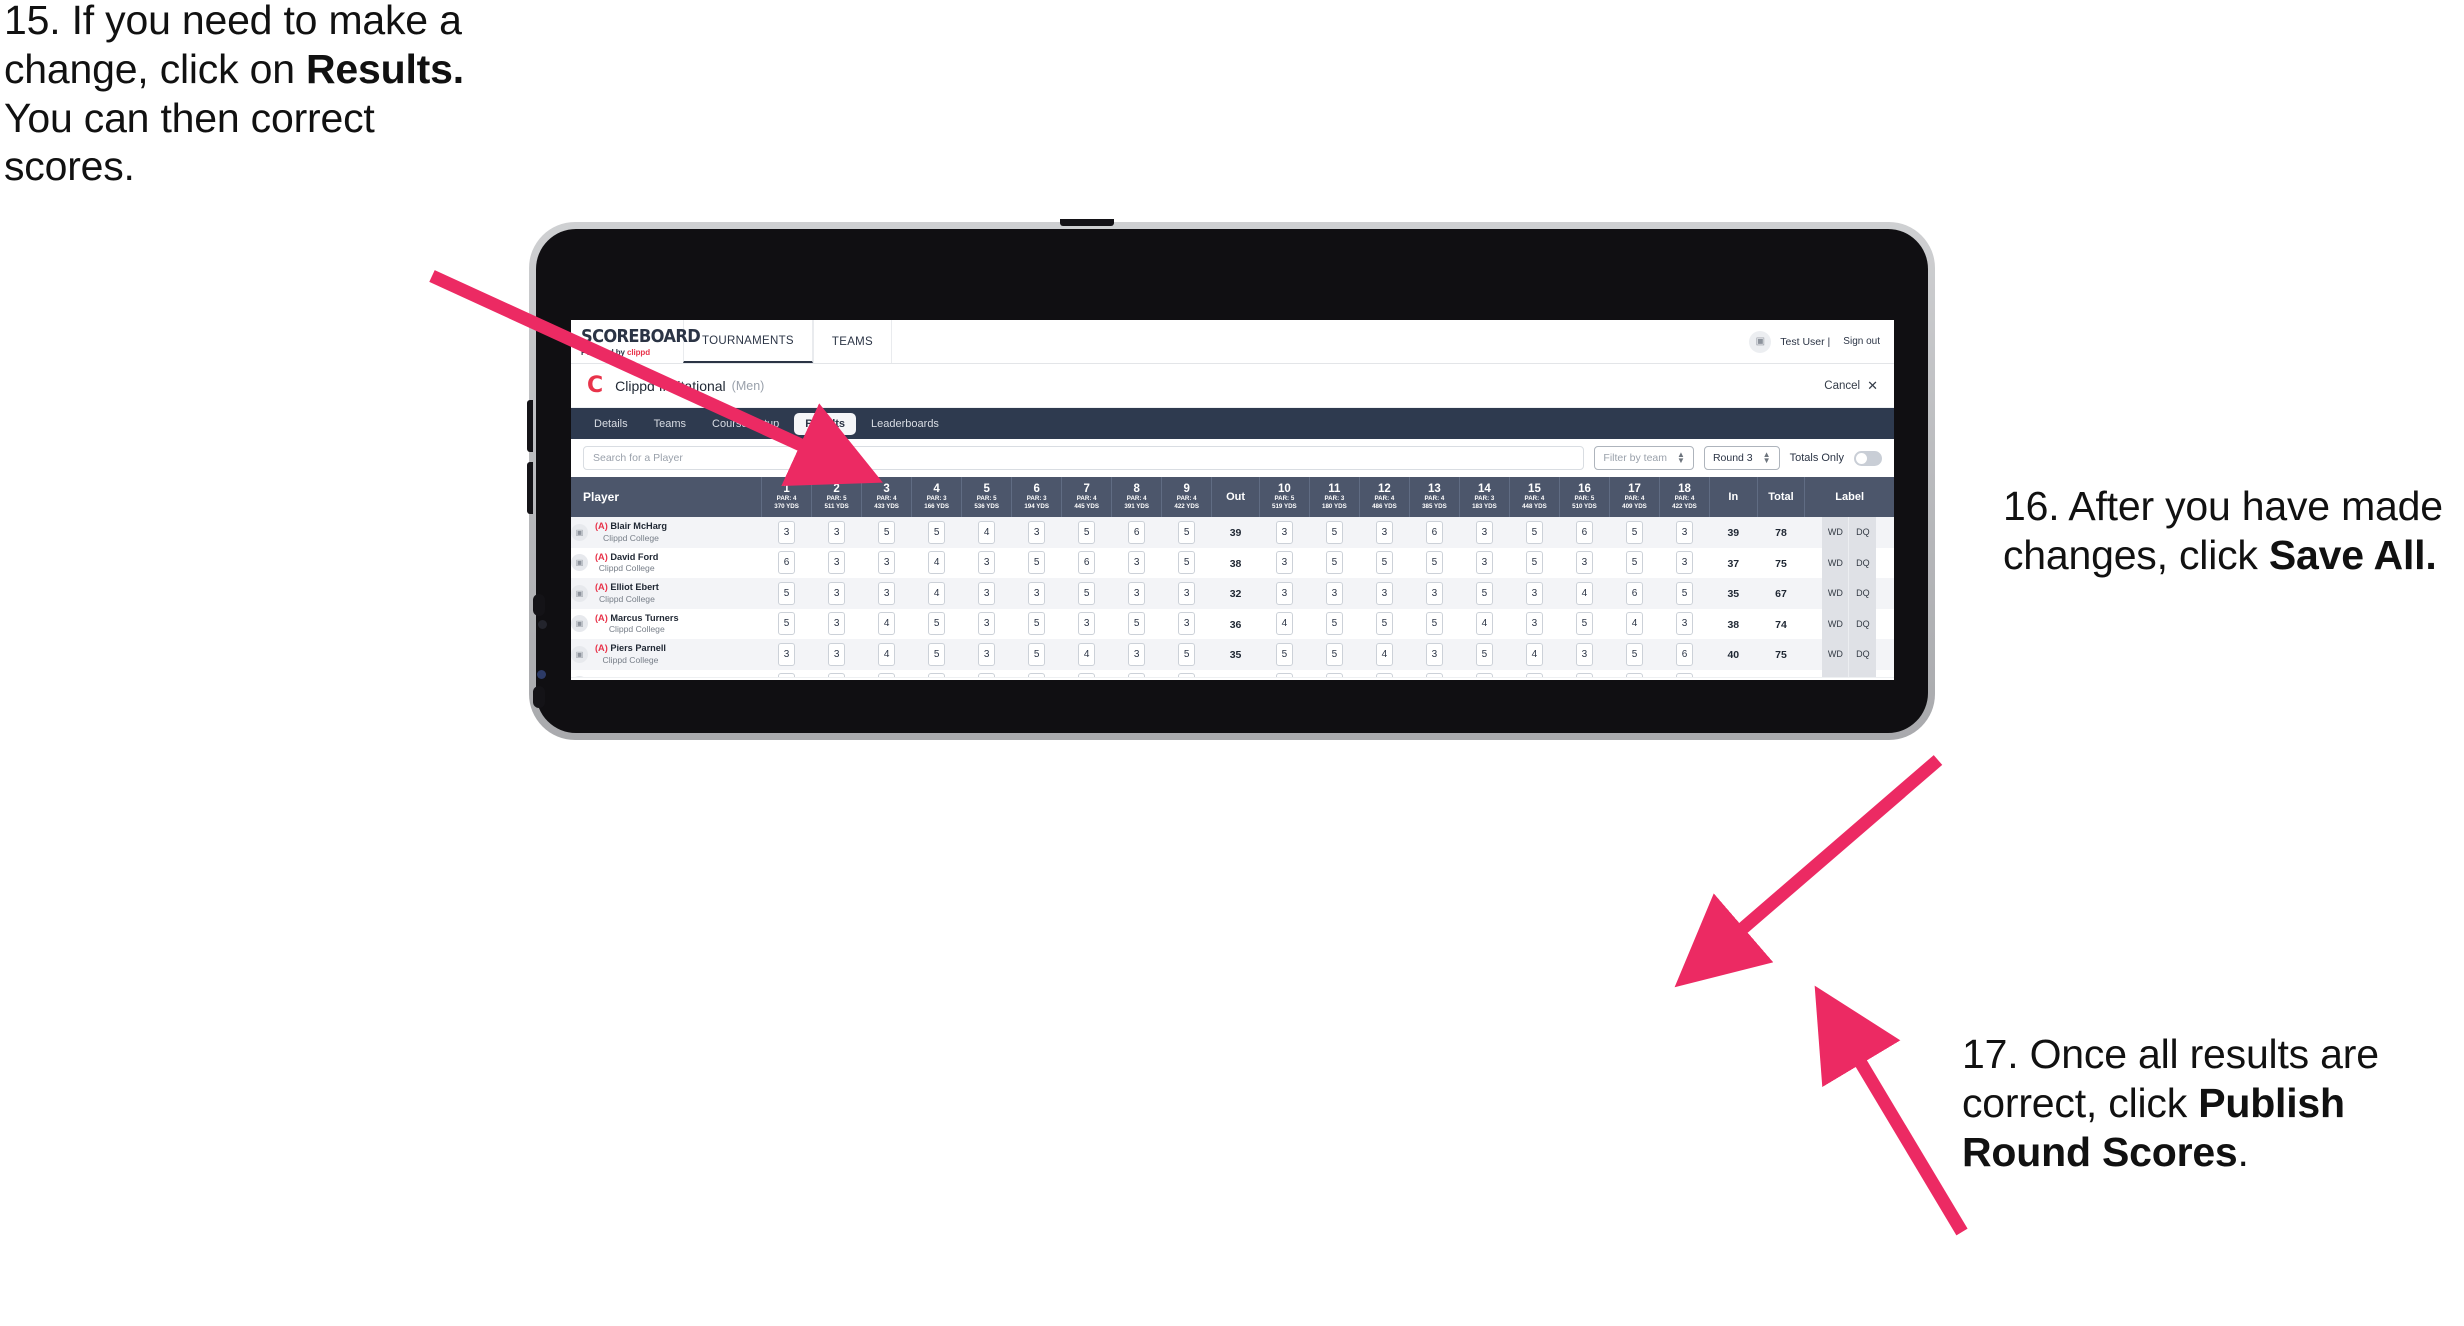 This screenshot has width=2464, height=1326. I want to click on tab-teams: Teams, so click(670, 424).